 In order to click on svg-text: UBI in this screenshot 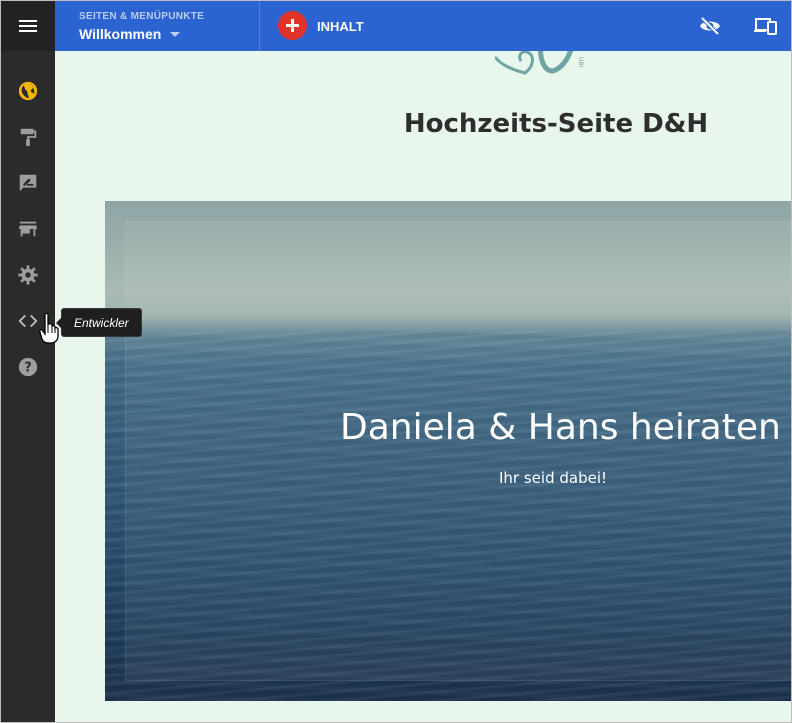, I will do `click(580, 62)`.